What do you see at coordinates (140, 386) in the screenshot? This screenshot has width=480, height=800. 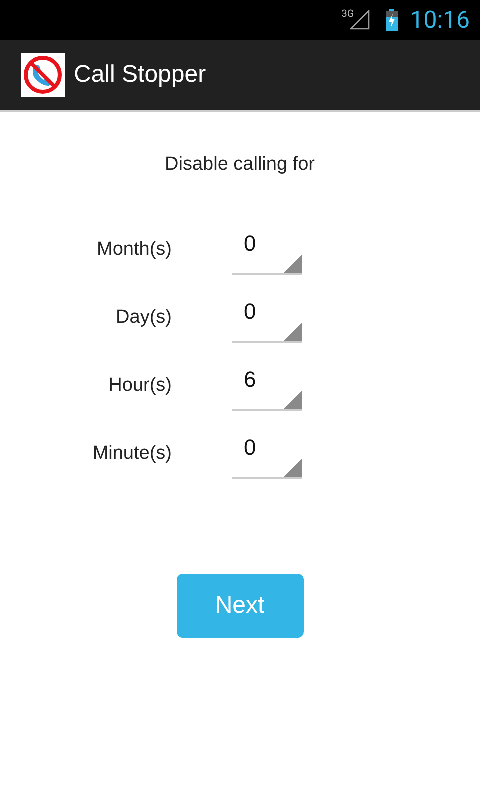 I see `field-label: Hour(s)` at bounding box center [140, 386].